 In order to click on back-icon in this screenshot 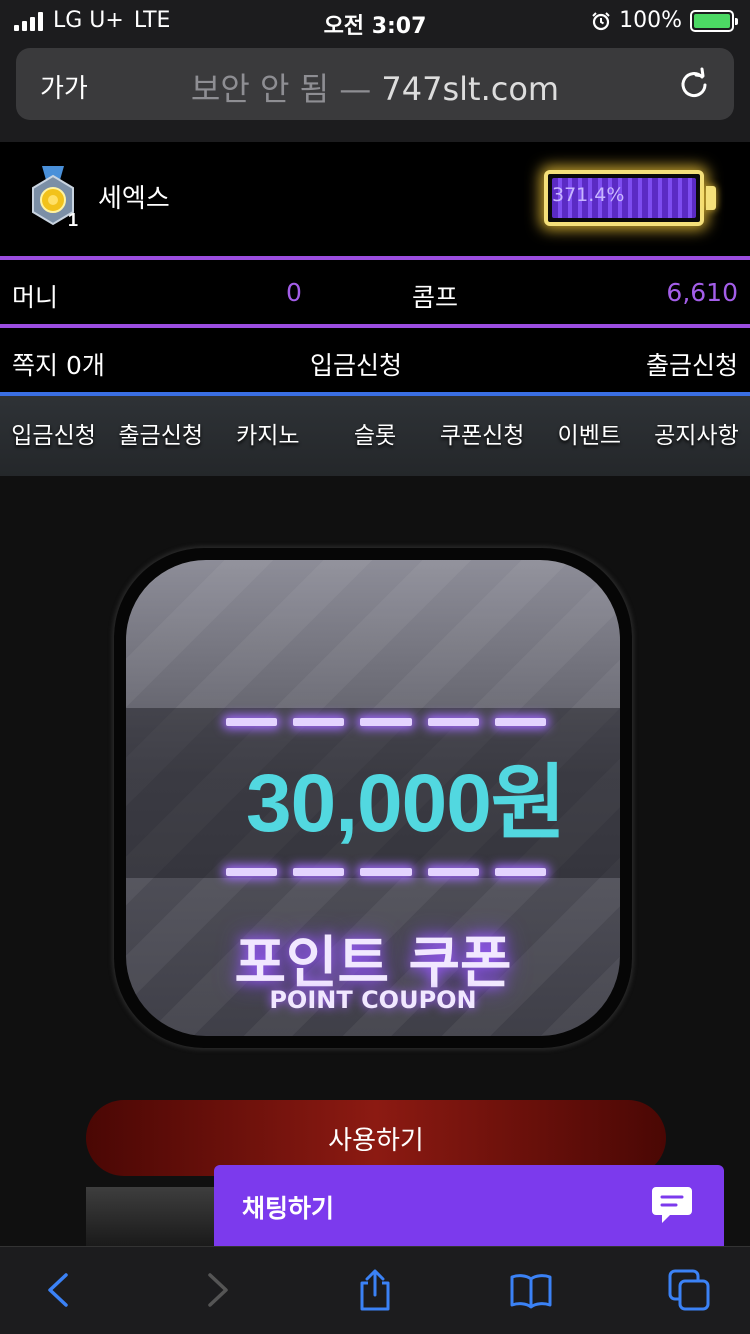, I will do `click(59, 1290)`.